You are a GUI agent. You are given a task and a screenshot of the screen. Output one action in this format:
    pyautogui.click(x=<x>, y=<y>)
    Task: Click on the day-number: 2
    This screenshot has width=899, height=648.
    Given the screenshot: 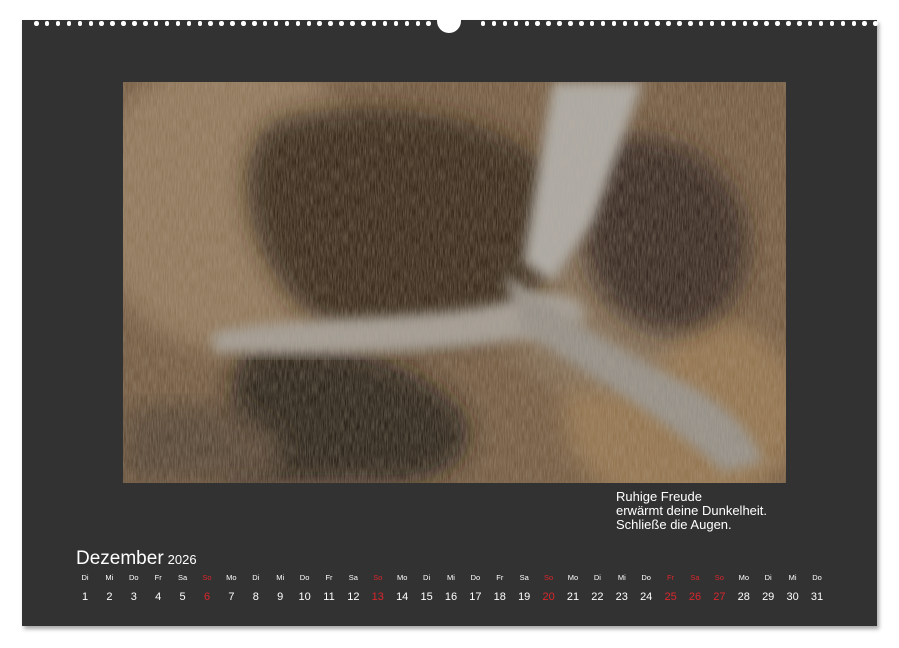 What is the action you would take?
    pyautogui.click(x=109, y=597)
    